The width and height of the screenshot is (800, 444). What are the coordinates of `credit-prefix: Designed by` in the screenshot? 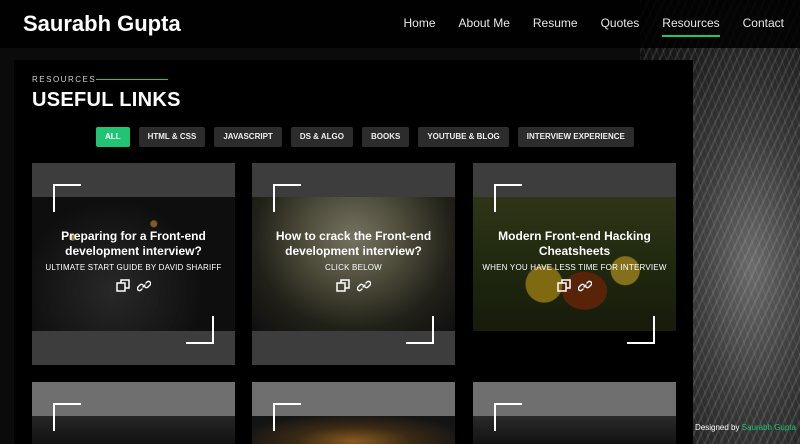 It's located at (717, 427).